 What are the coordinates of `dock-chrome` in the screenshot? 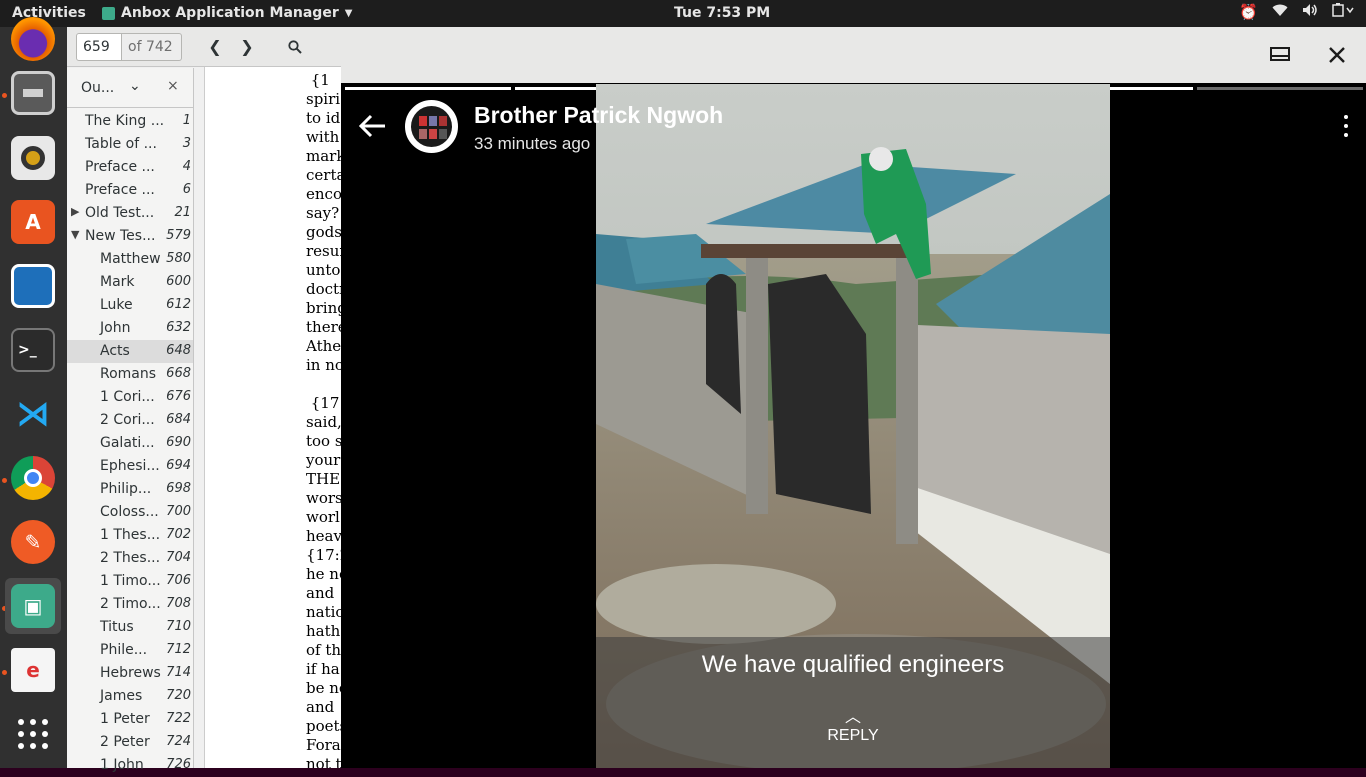 It's located at (33, 478).